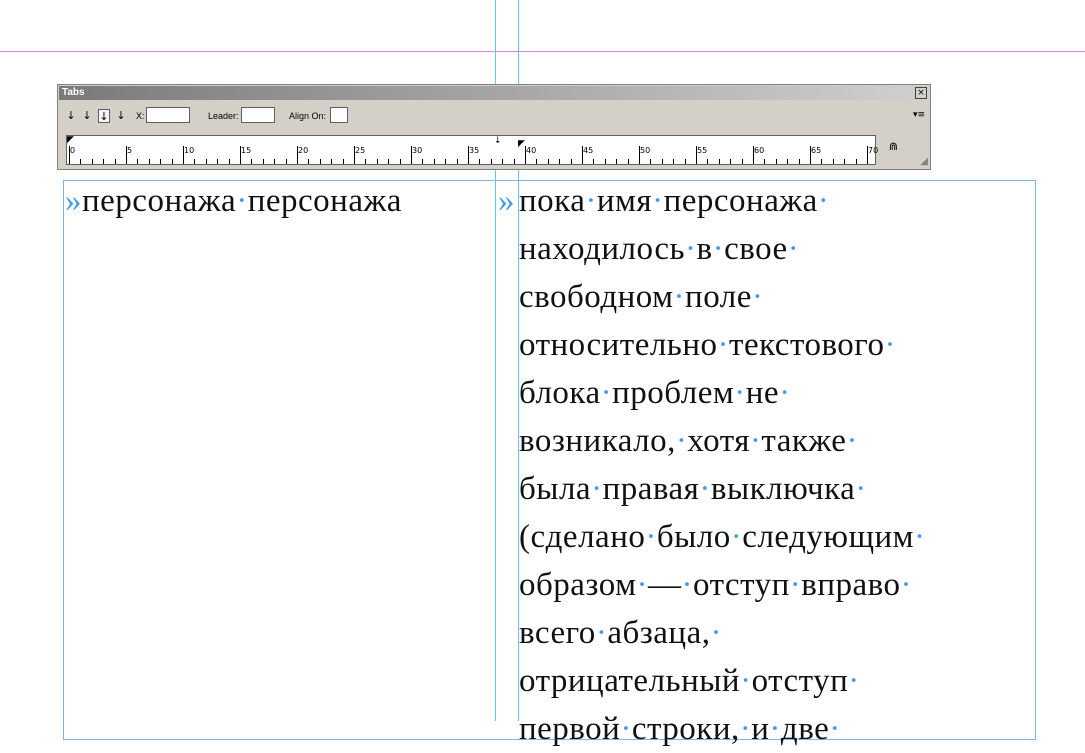  I want to click on ruler-label: 65, so click(816, 150).